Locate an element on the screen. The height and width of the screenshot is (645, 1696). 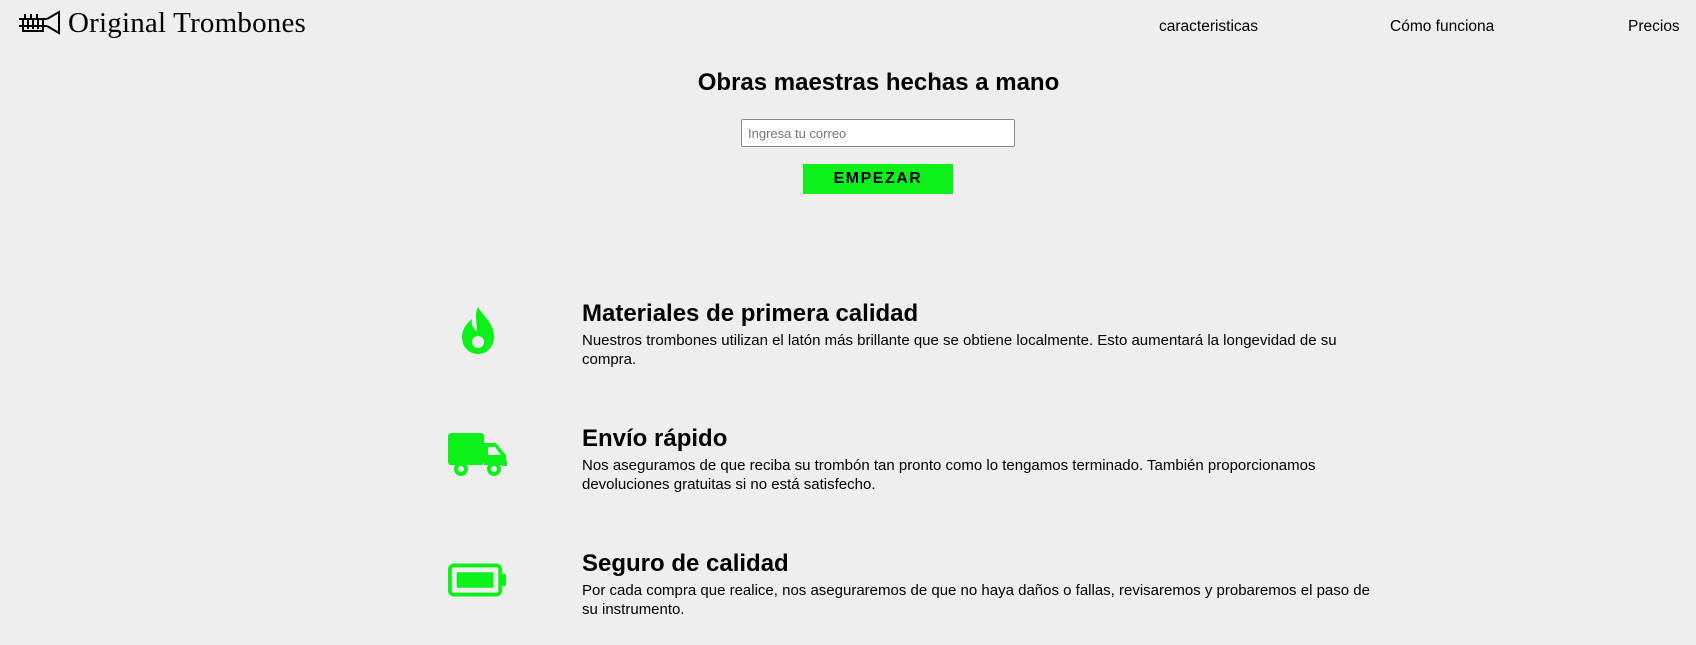
truck-icon is located at coordinates (478, 455).